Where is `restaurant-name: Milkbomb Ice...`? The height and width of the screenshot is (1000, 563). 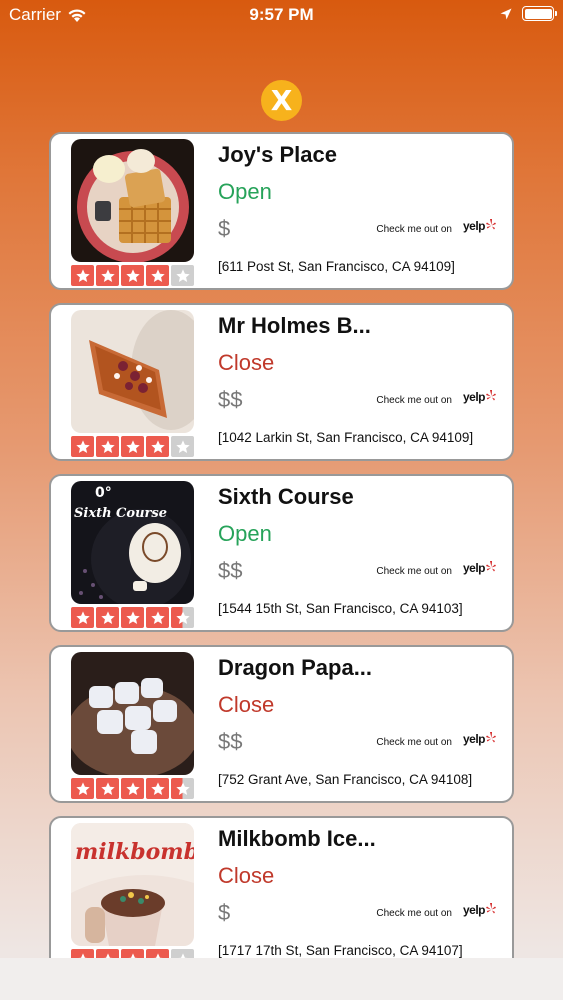
restaurant-name: Milkbomb Ice... is located at coordinates (297, 838).